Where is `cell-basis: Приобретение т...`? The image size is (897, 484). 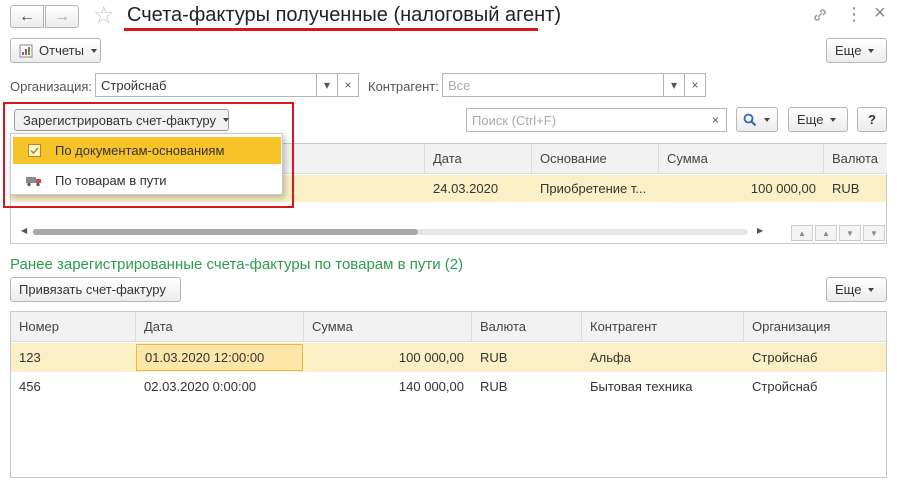 cell-basis: Приобретение т... is located at coordinates (593, 188).